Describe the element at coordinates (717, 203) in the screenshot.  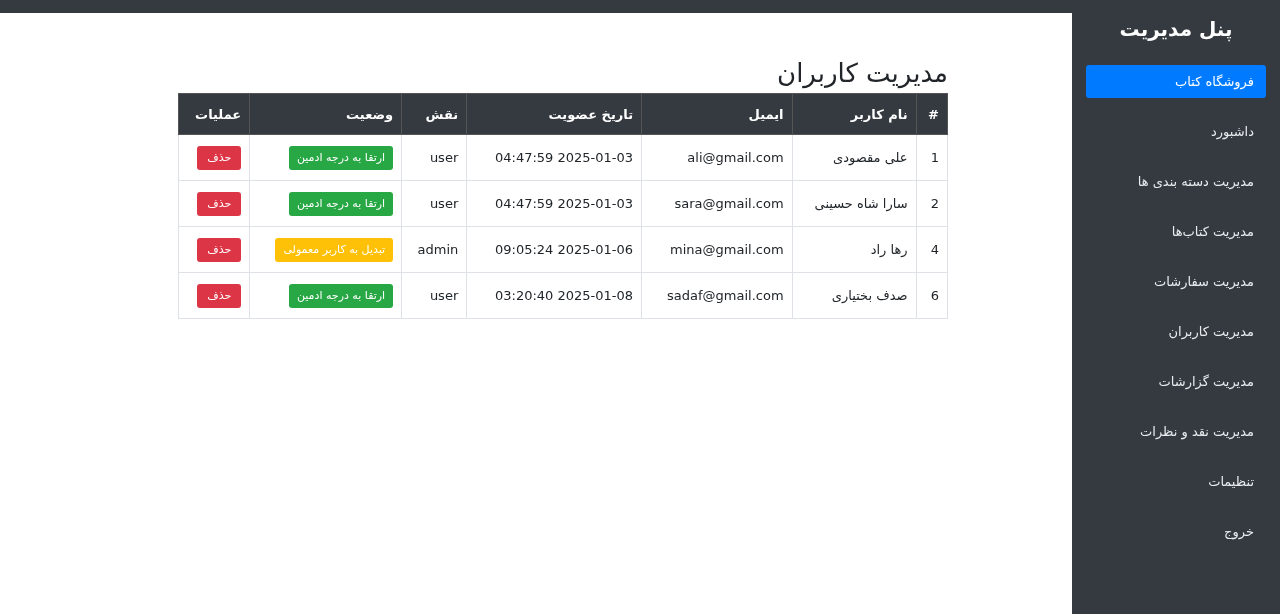
I see `table-cell: sara@gmail.com` at that location.